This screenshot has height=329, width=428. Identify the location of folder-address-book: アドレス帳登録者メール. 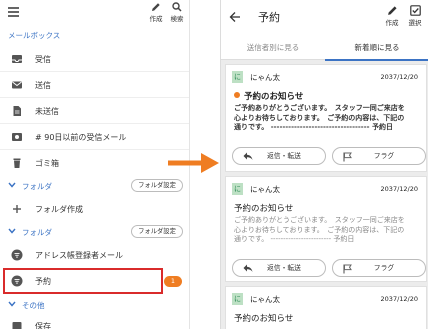
(94, 255).